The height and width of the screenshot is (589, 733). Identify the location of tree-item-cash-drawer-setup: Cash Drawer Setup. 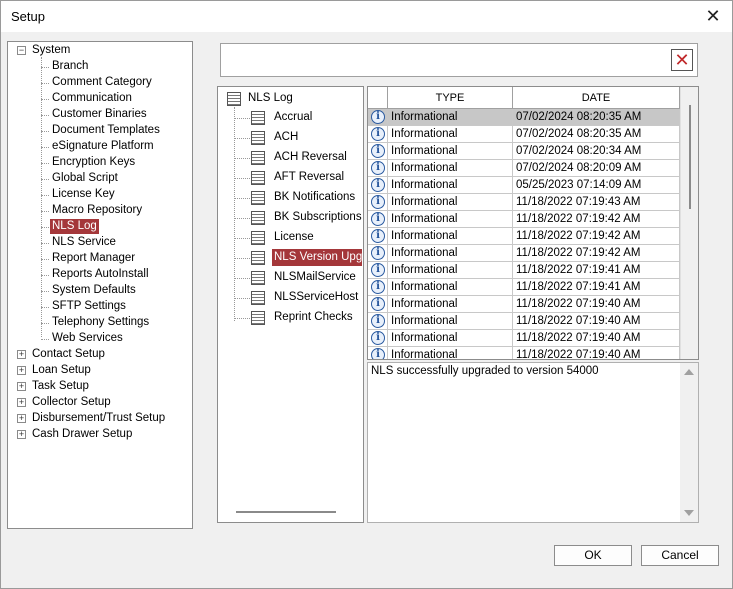
(82, 434).